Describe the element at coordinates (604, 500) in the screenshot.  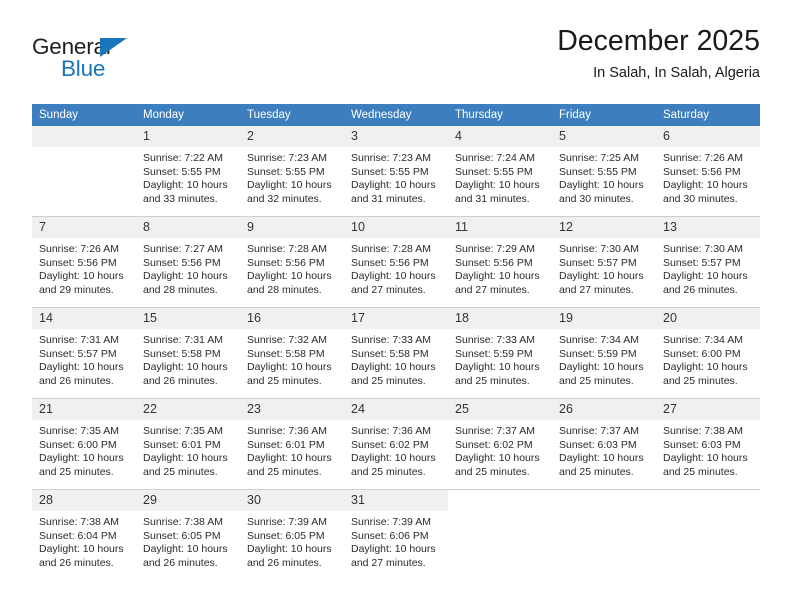
I see `day-number` at that location.